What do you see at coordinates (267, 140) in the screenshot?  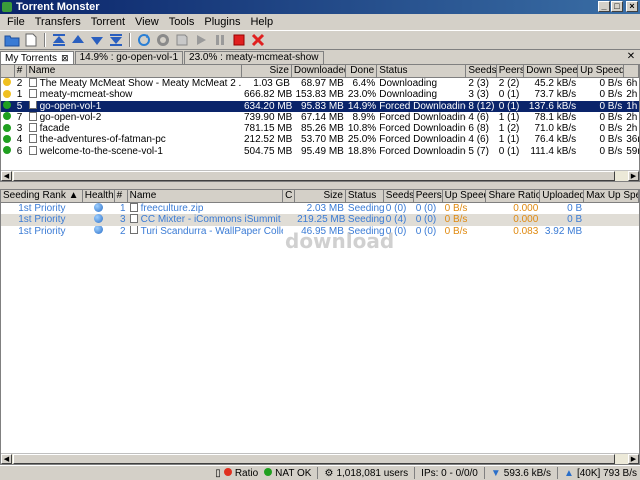 I see `torrent-size: 212.52 MB` at bounding box center [267, 140].